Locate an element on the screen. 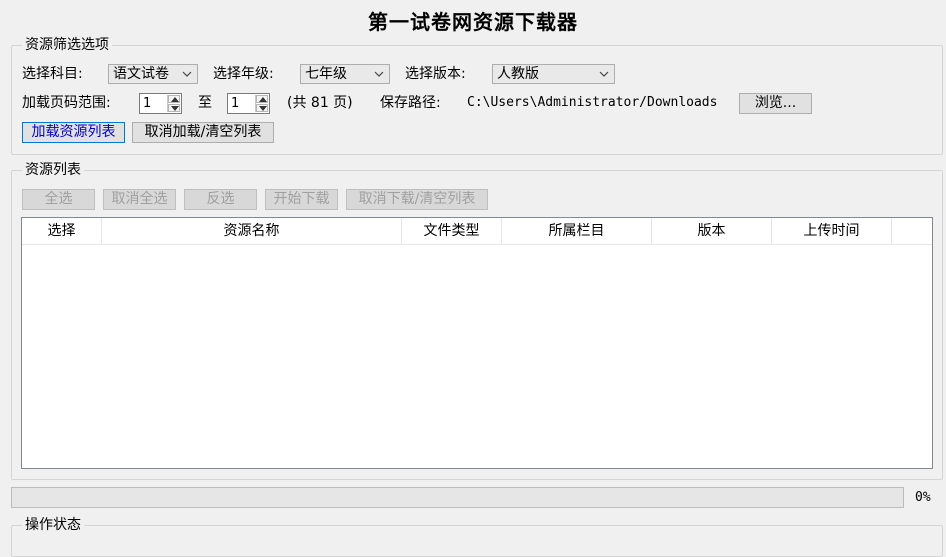 Image resolution: width=946 pixels, height=557 pixels. total-pages-label: (共 81 页) is located at coordinates (320, 103).